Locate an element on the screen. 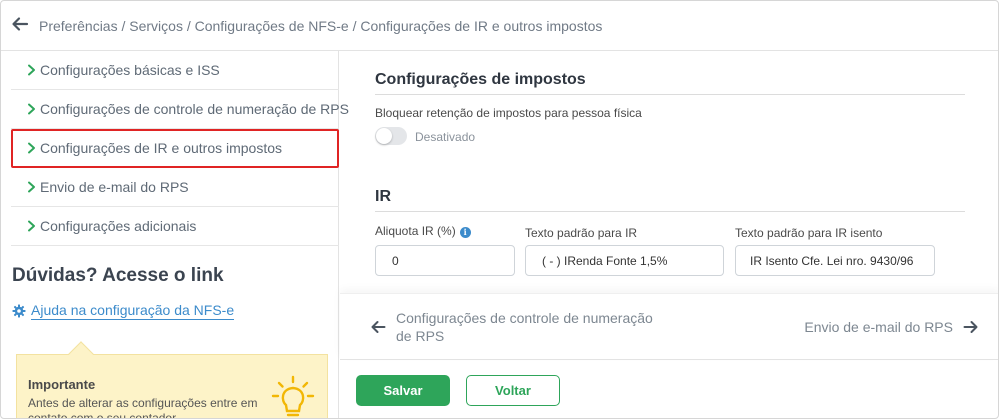 The image size is (999, 419). ir-rate-label: Aliquota IR (%) i is located at coordinates (423, 231).